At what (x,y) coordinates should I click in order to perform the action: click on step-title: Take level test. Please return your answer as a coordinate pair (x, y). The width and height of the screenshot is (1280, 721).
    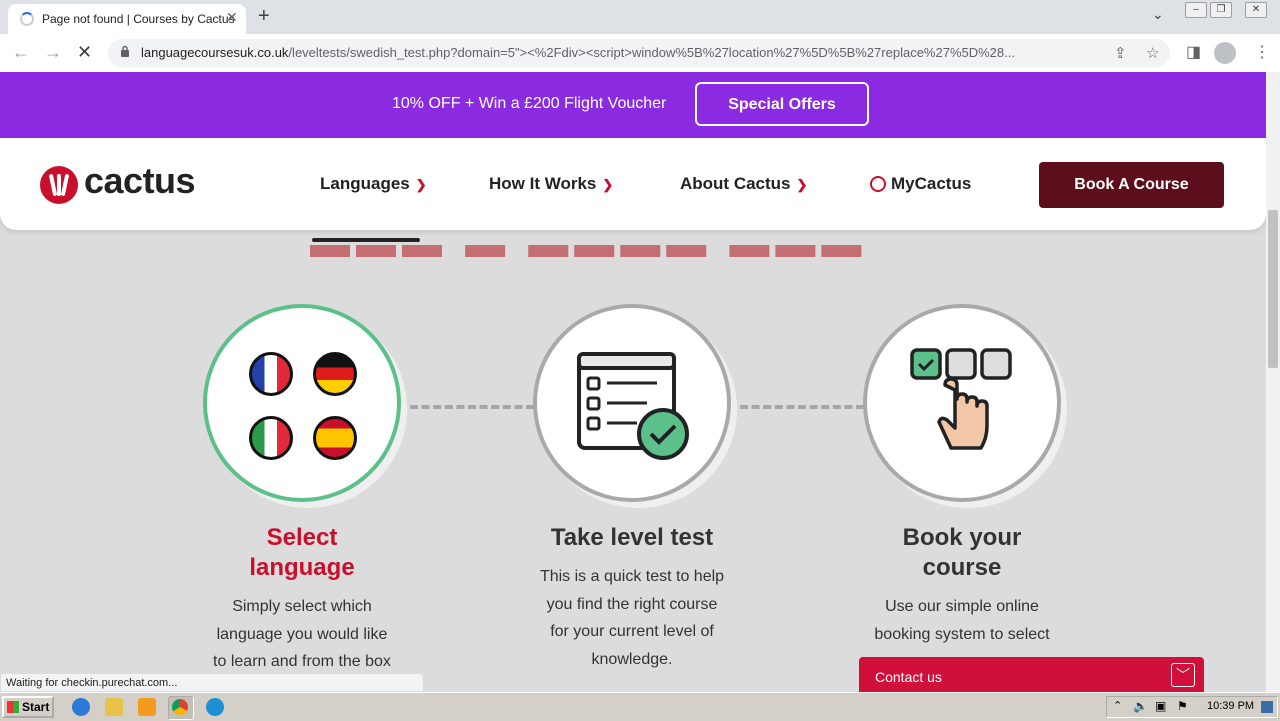
    Looking at the image, I should click on (632, 538).